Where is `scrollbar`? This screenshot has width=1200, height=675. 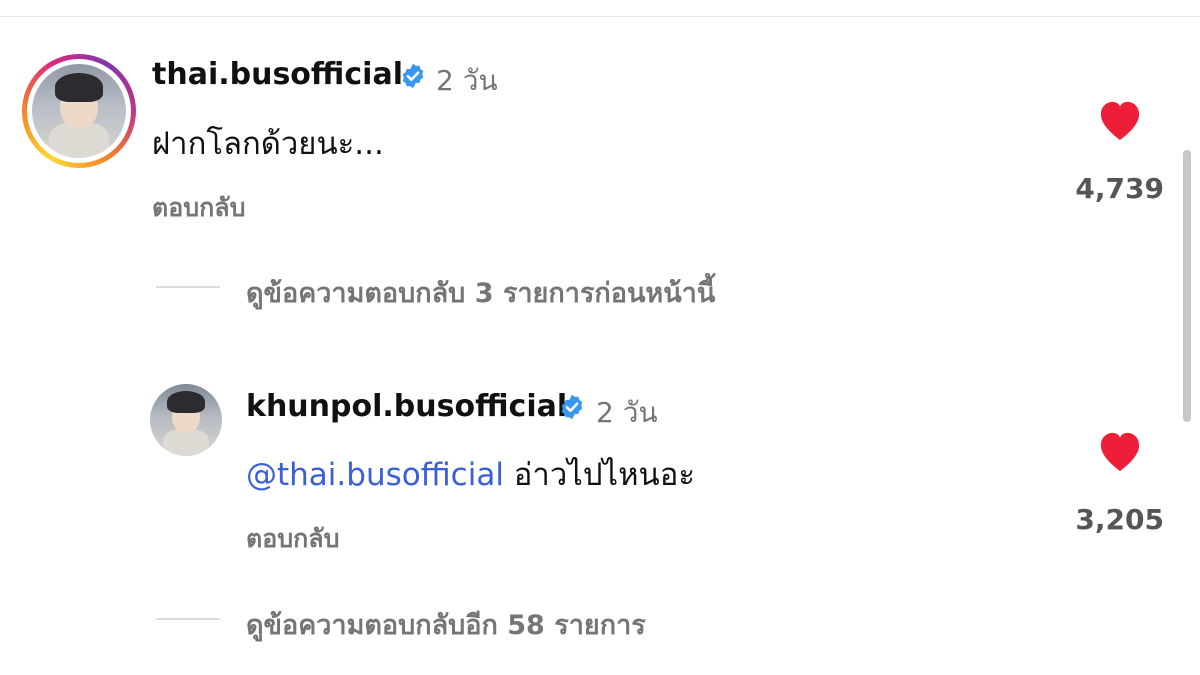 scrollbar is located at coordinates (1187, 286).